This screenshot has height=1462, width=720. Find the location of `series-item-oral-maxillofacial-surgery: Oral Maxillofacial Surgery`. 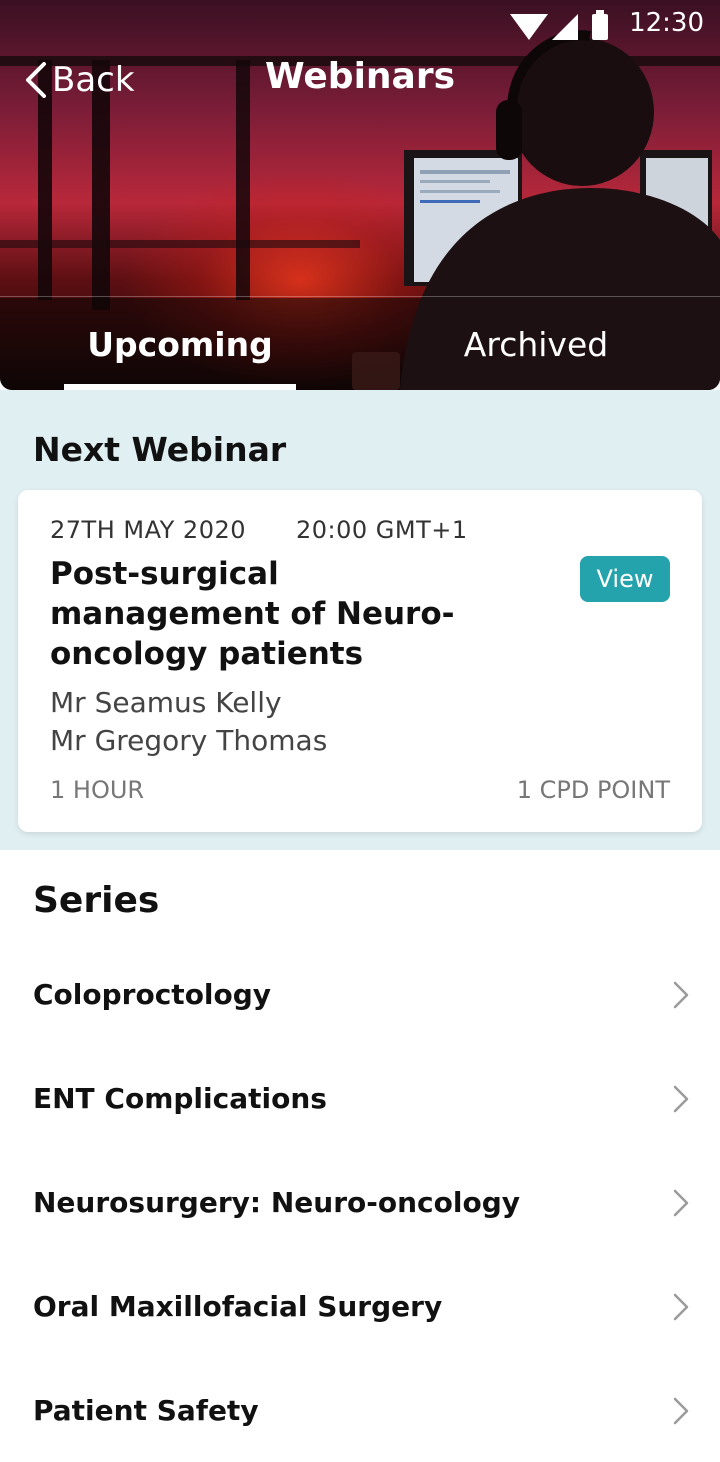

series-item-oral-maxillofacial-surgery: Oral Maxillofacial Surgery is located at coordinates (360, 1306).